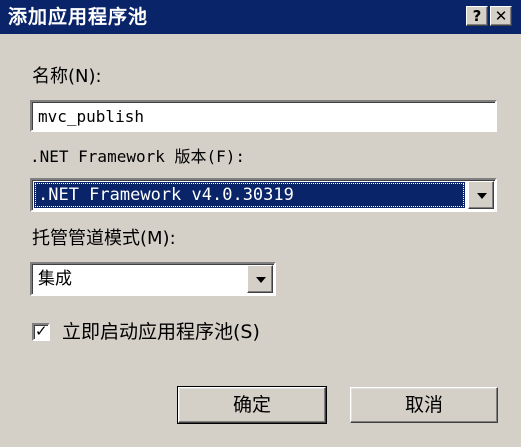 The width and height of the screenshot is (521, 447). I want to click on ok-button: 确定, so click(252, 405).